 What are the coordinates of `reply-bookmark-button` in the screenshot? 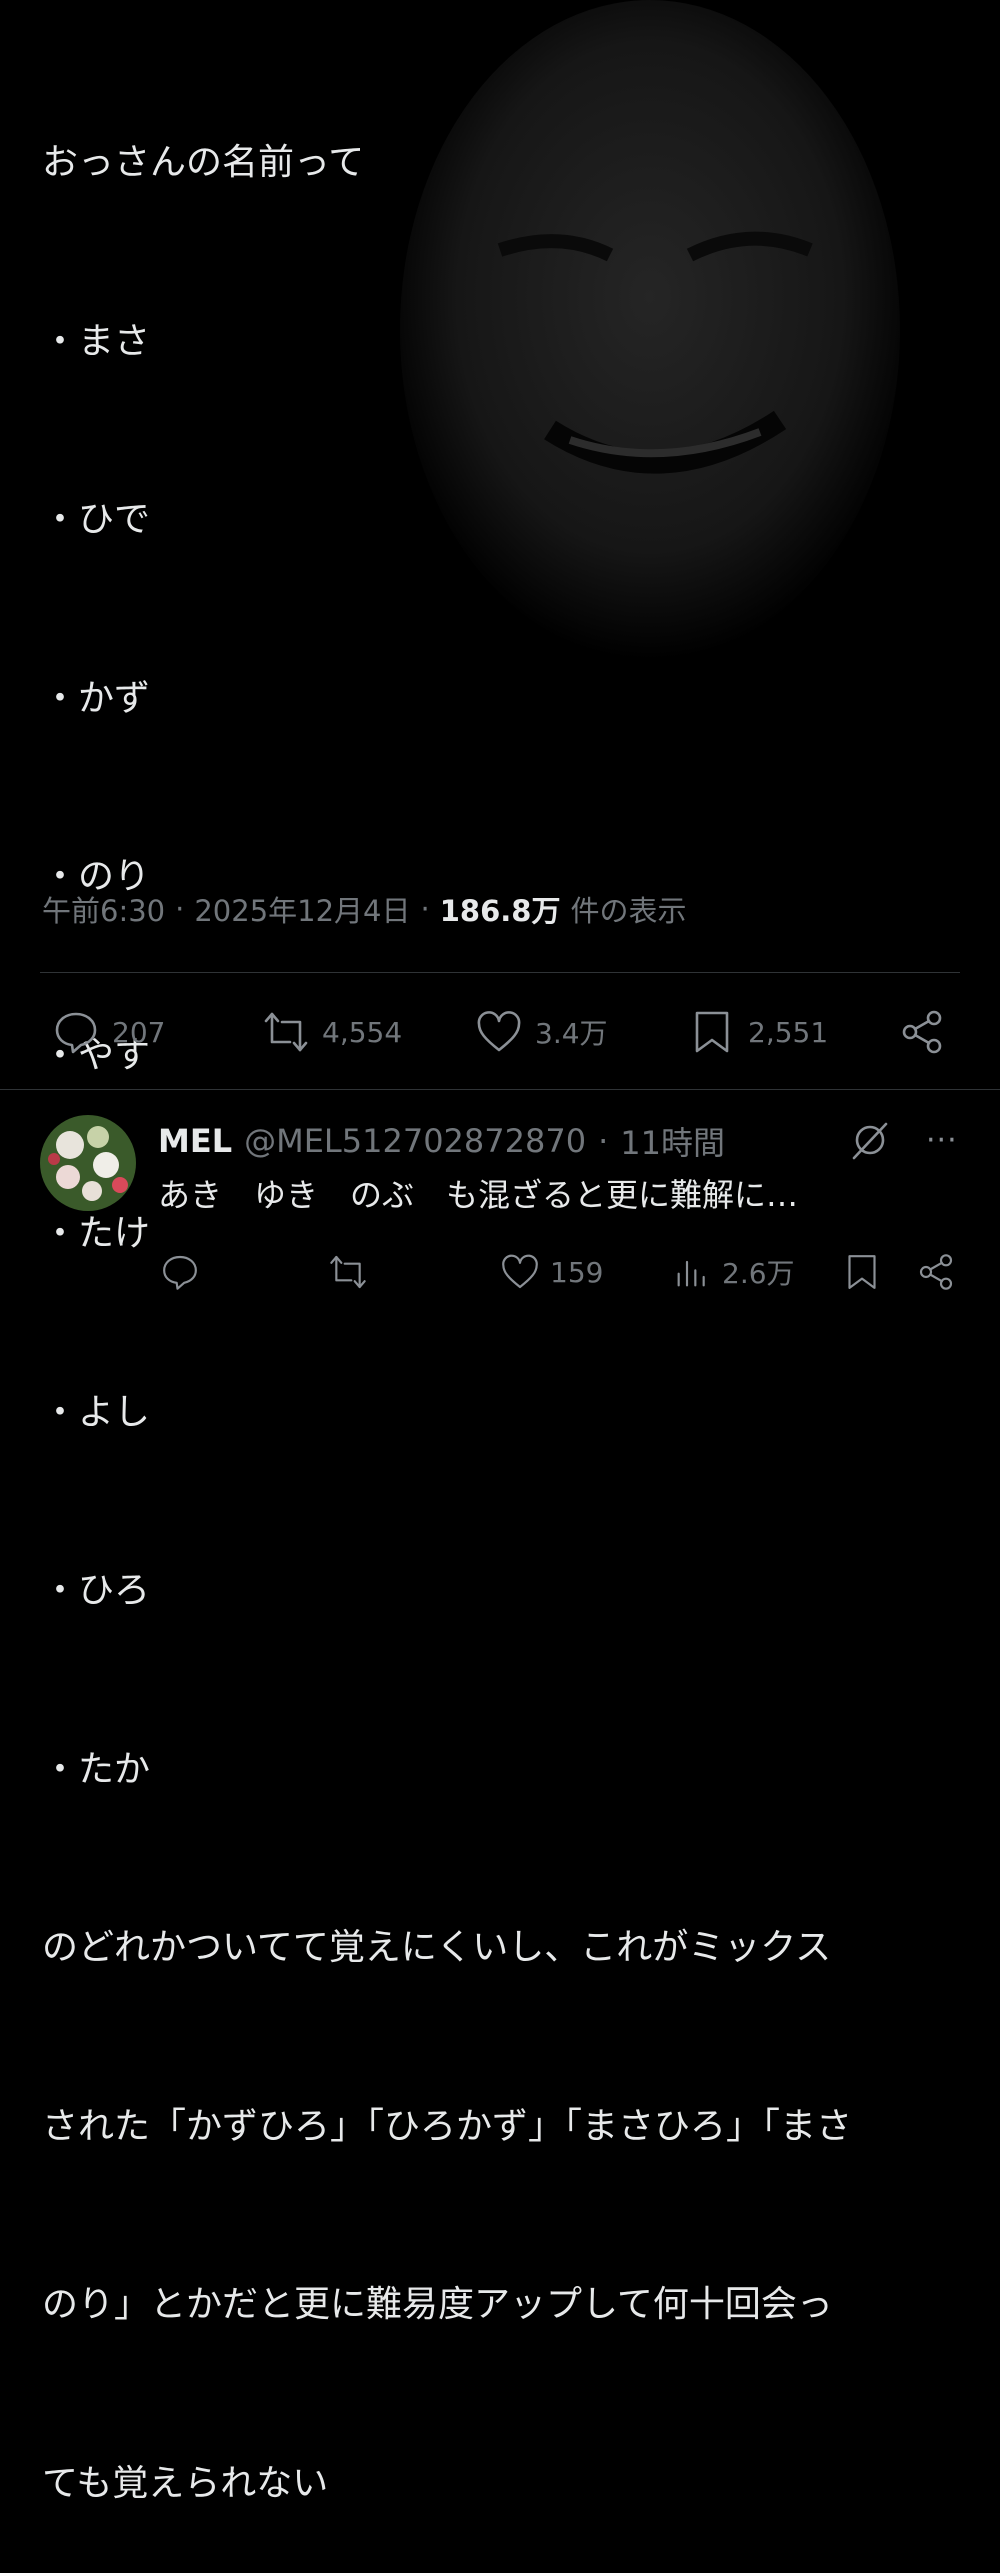 It's located at (862, 1272).